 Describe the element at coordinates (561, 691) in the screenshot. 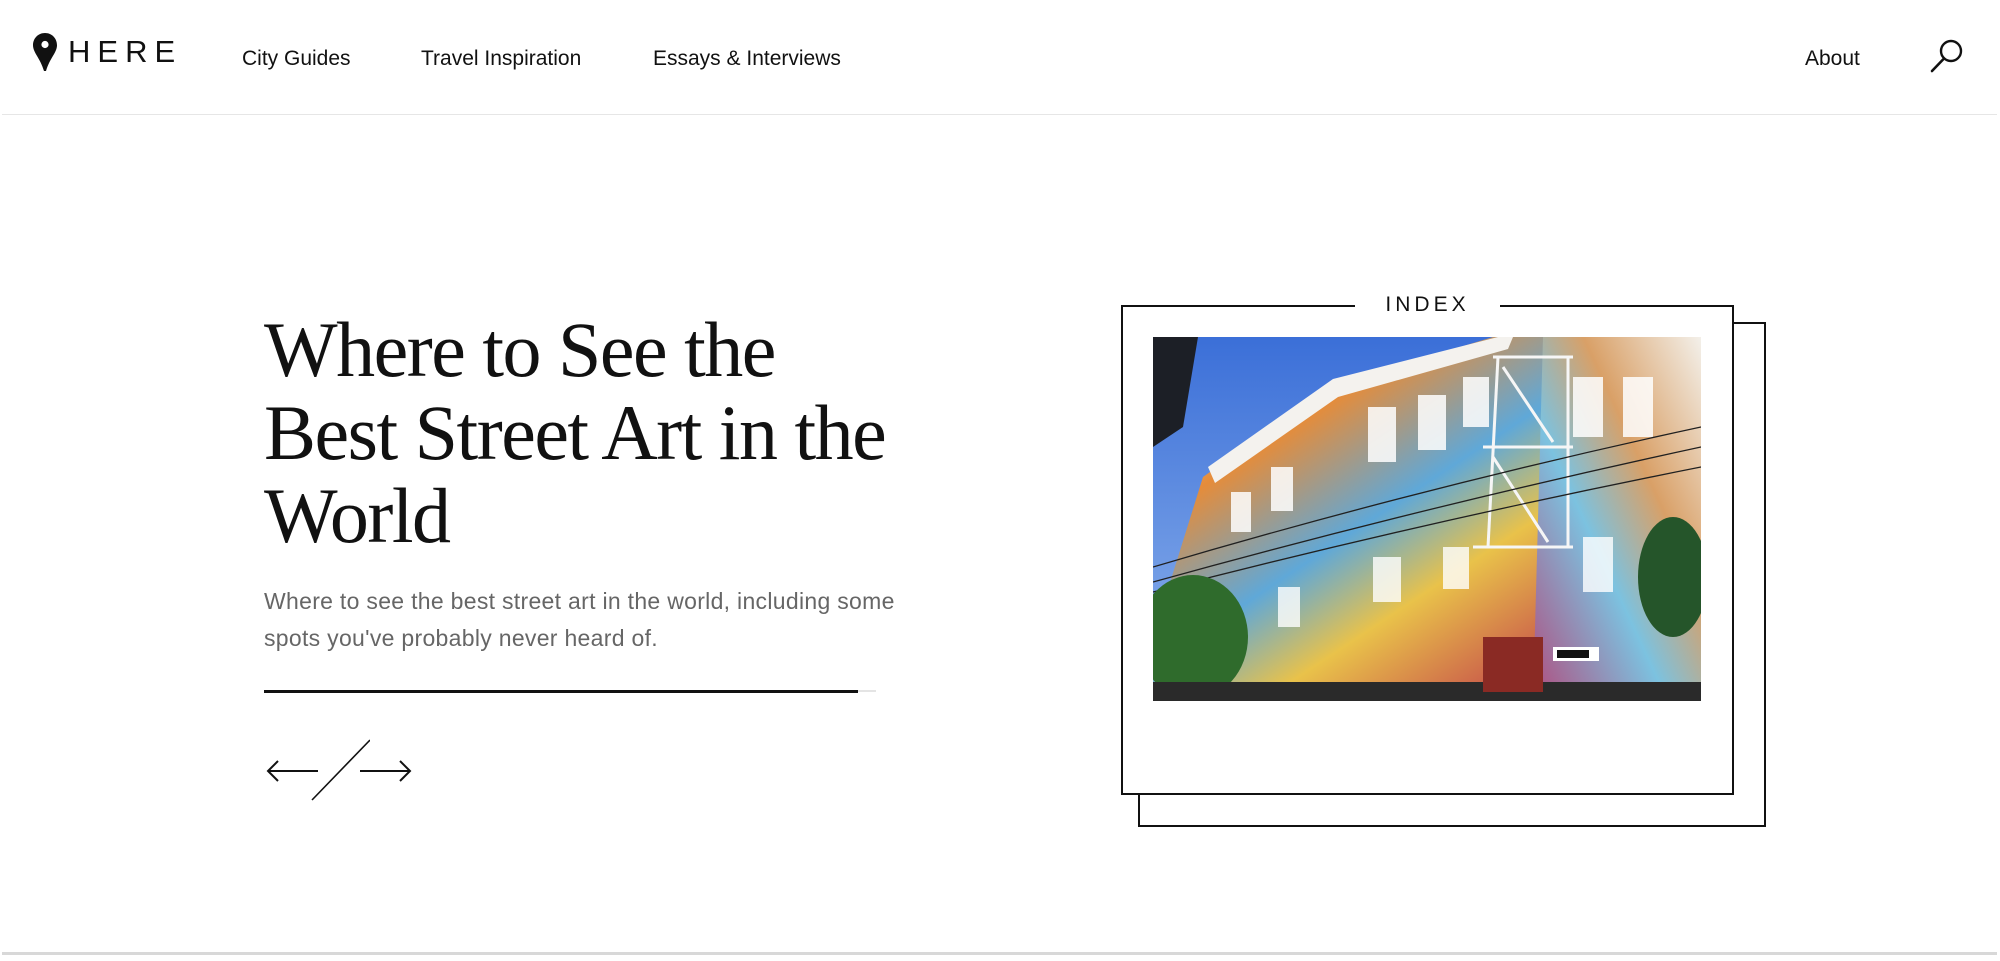

I see `slide-progress-fill` at that location.